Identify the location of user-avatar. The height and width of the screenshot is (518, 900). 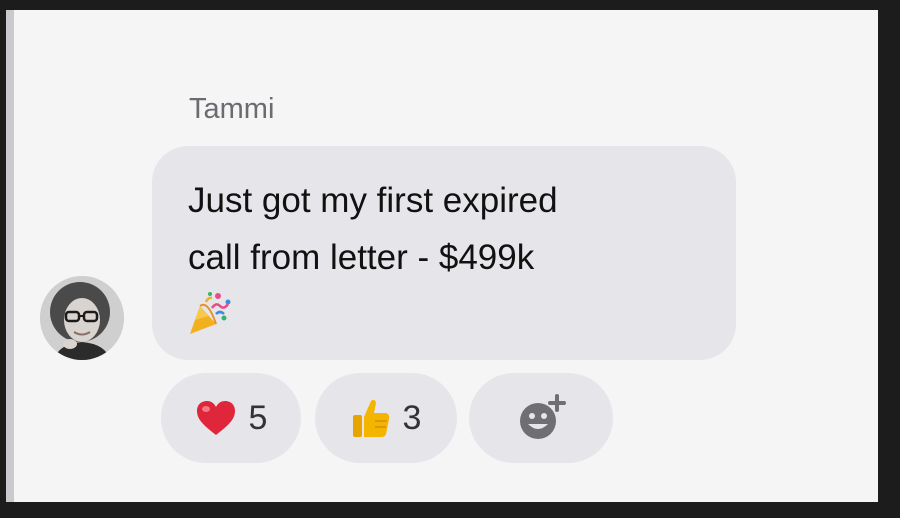
(82, 318).